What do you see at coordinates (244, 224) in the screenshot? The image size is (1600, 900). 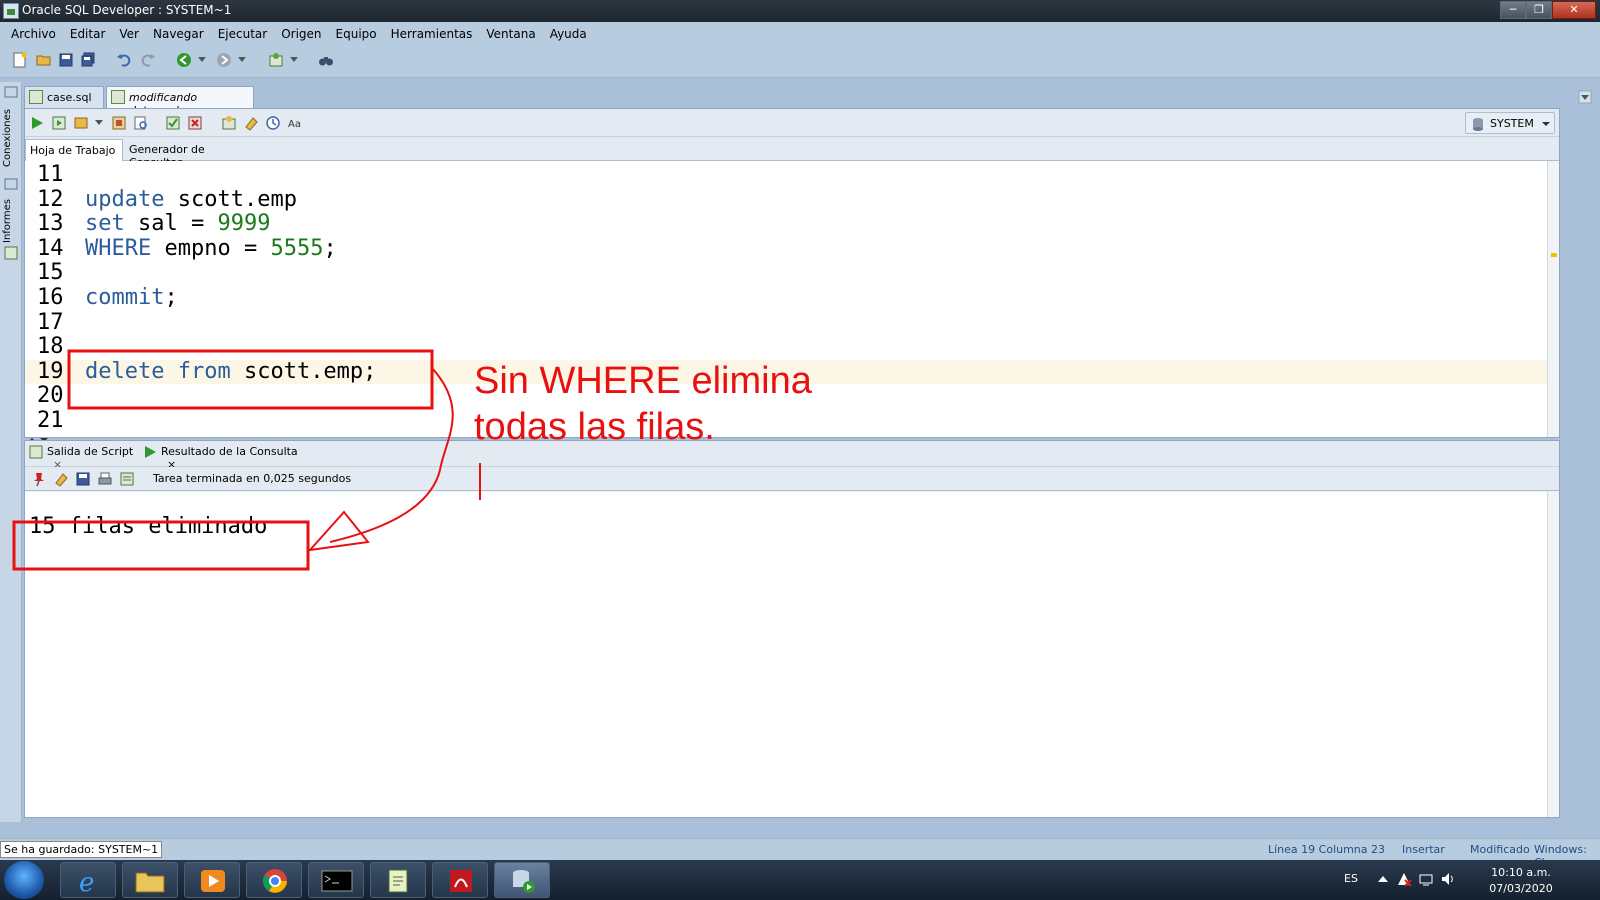 I see `numeric-literal: 9999` at bounding box center [244, 224].